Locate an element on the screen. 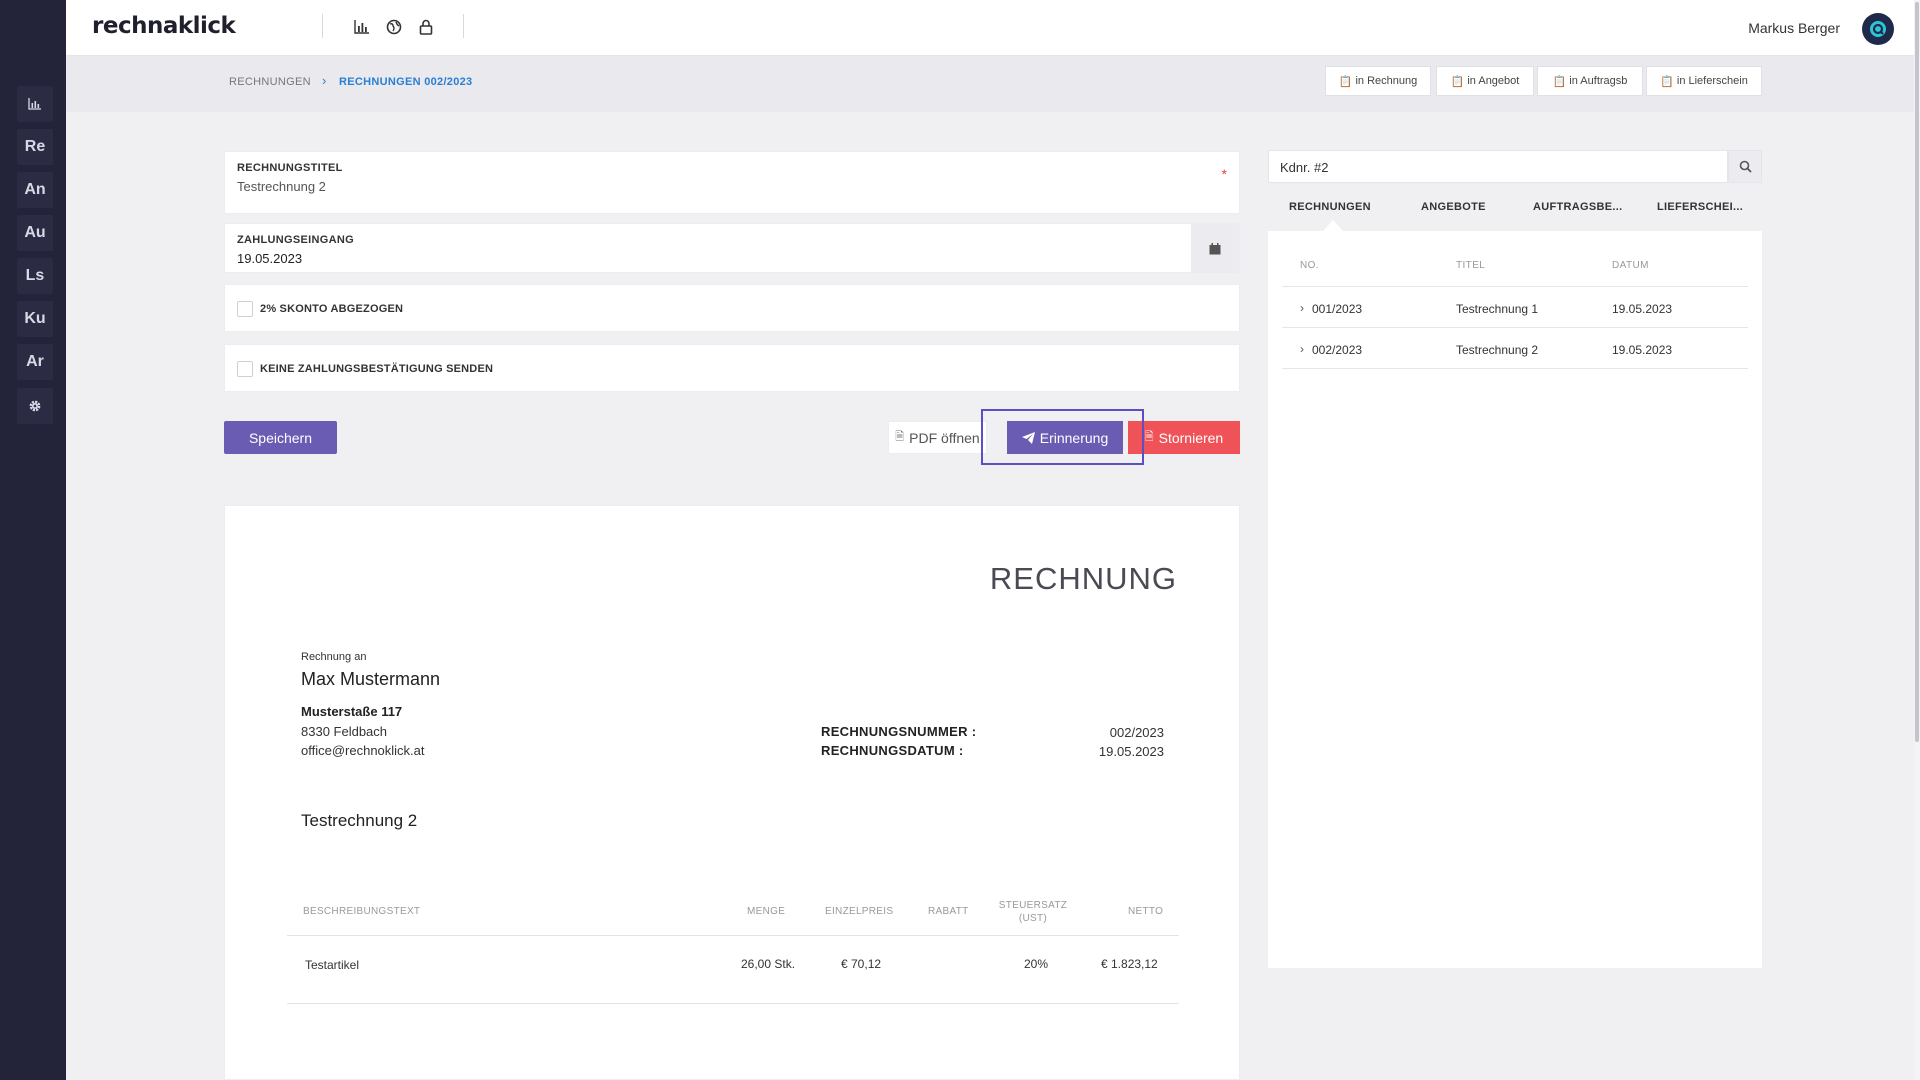 This screenshot has width=1920, height=1080. page-scrollbar is located at coordinates (1917, 540).